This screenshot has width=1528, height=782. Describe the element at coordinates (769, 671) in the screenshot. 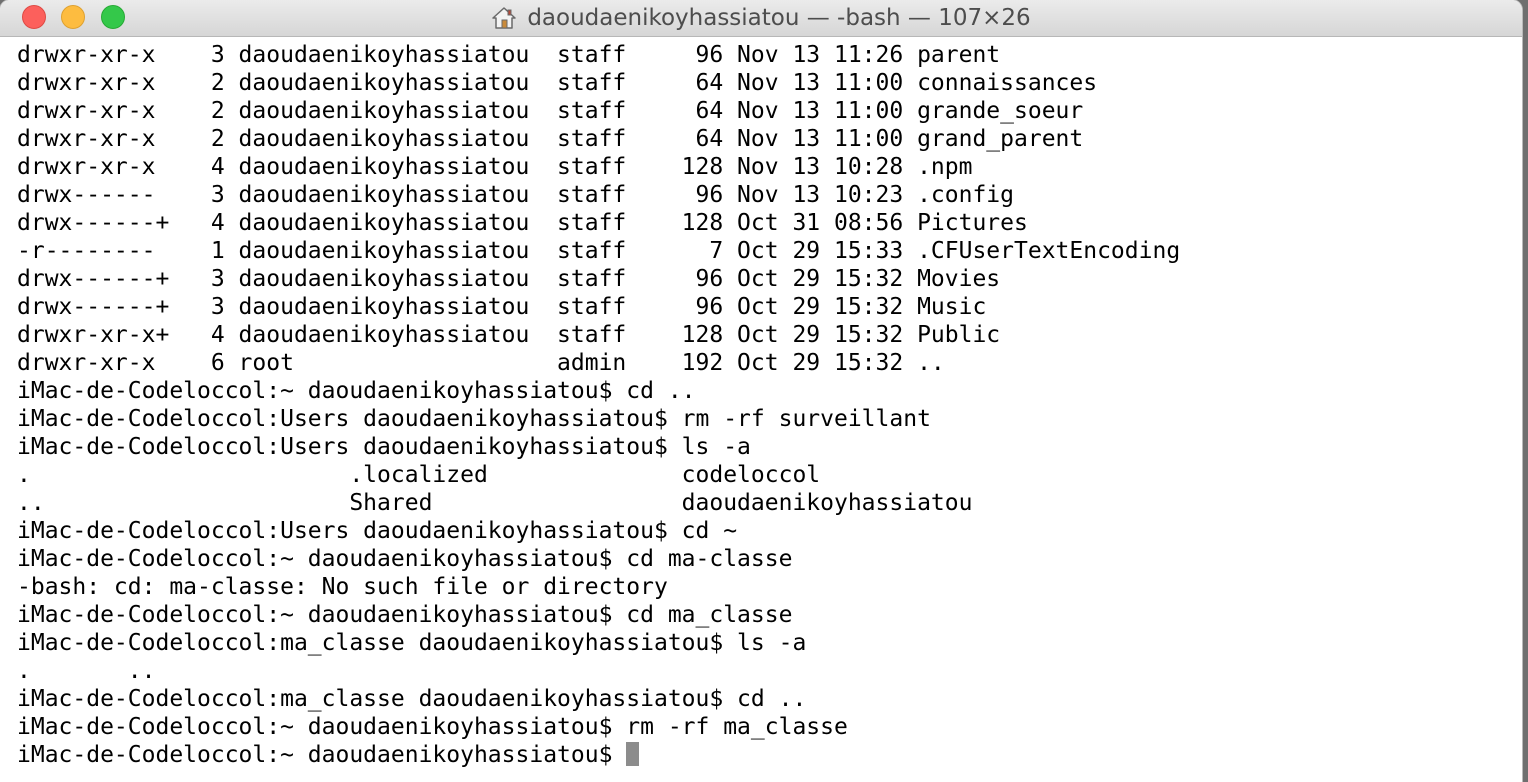

I see `terminal-line: . ..` at that location.